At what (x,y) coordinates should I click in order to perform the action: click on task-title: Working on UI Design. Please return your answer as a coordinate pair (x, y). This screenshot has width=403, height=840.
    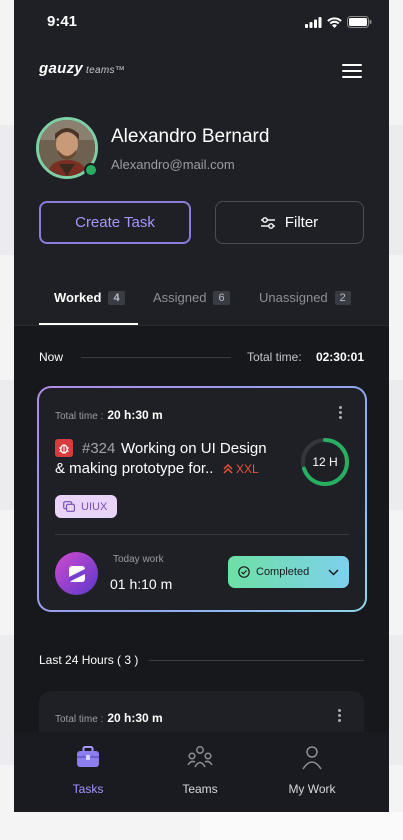
    Looking at the image, I should click on (194, 448).